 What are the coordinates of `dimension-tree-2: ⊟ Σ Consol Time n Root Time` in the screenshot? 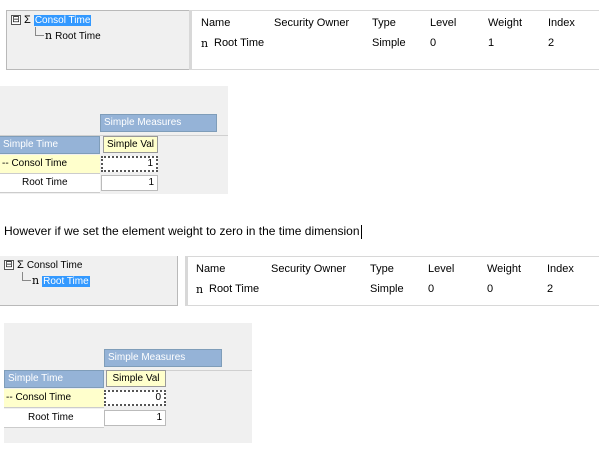 It's located at (89, 281).